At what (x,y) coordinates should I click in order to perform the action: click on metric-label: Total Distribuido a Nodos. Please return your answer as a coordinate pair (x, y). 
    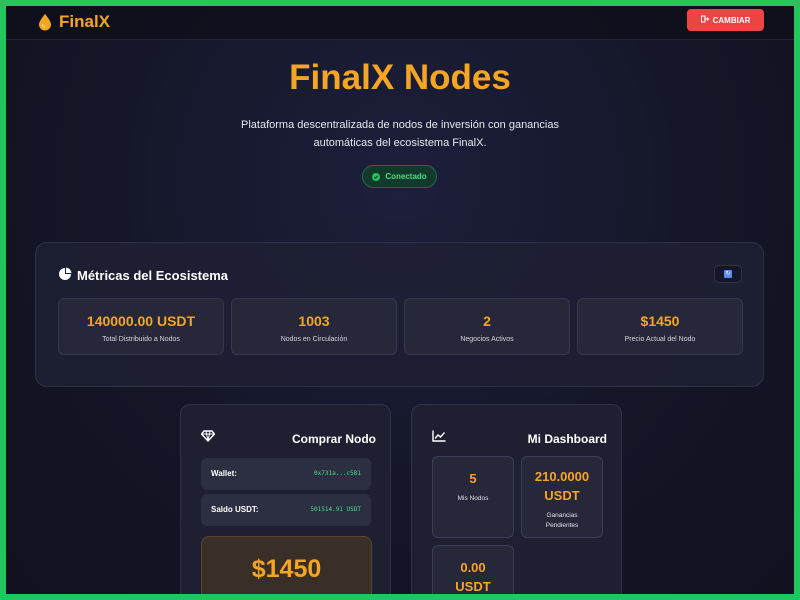
    Looking at the image, I should click on (141, 339).